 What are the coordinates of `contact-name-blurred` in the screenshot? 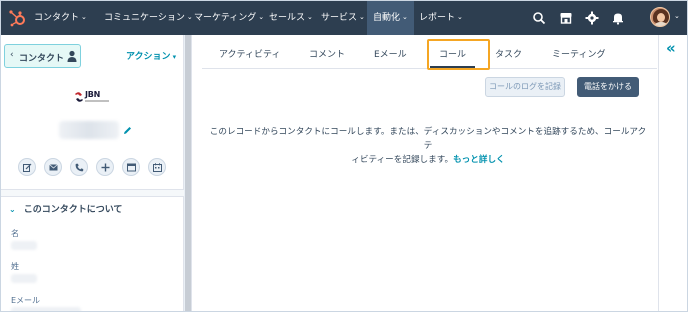 It's located at (89, 130).